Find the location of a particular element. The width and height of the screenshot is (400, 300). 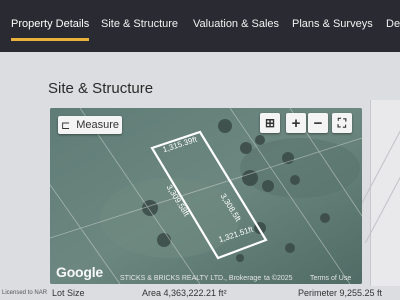

google-logo: Google is located at coordinates (80, 272).